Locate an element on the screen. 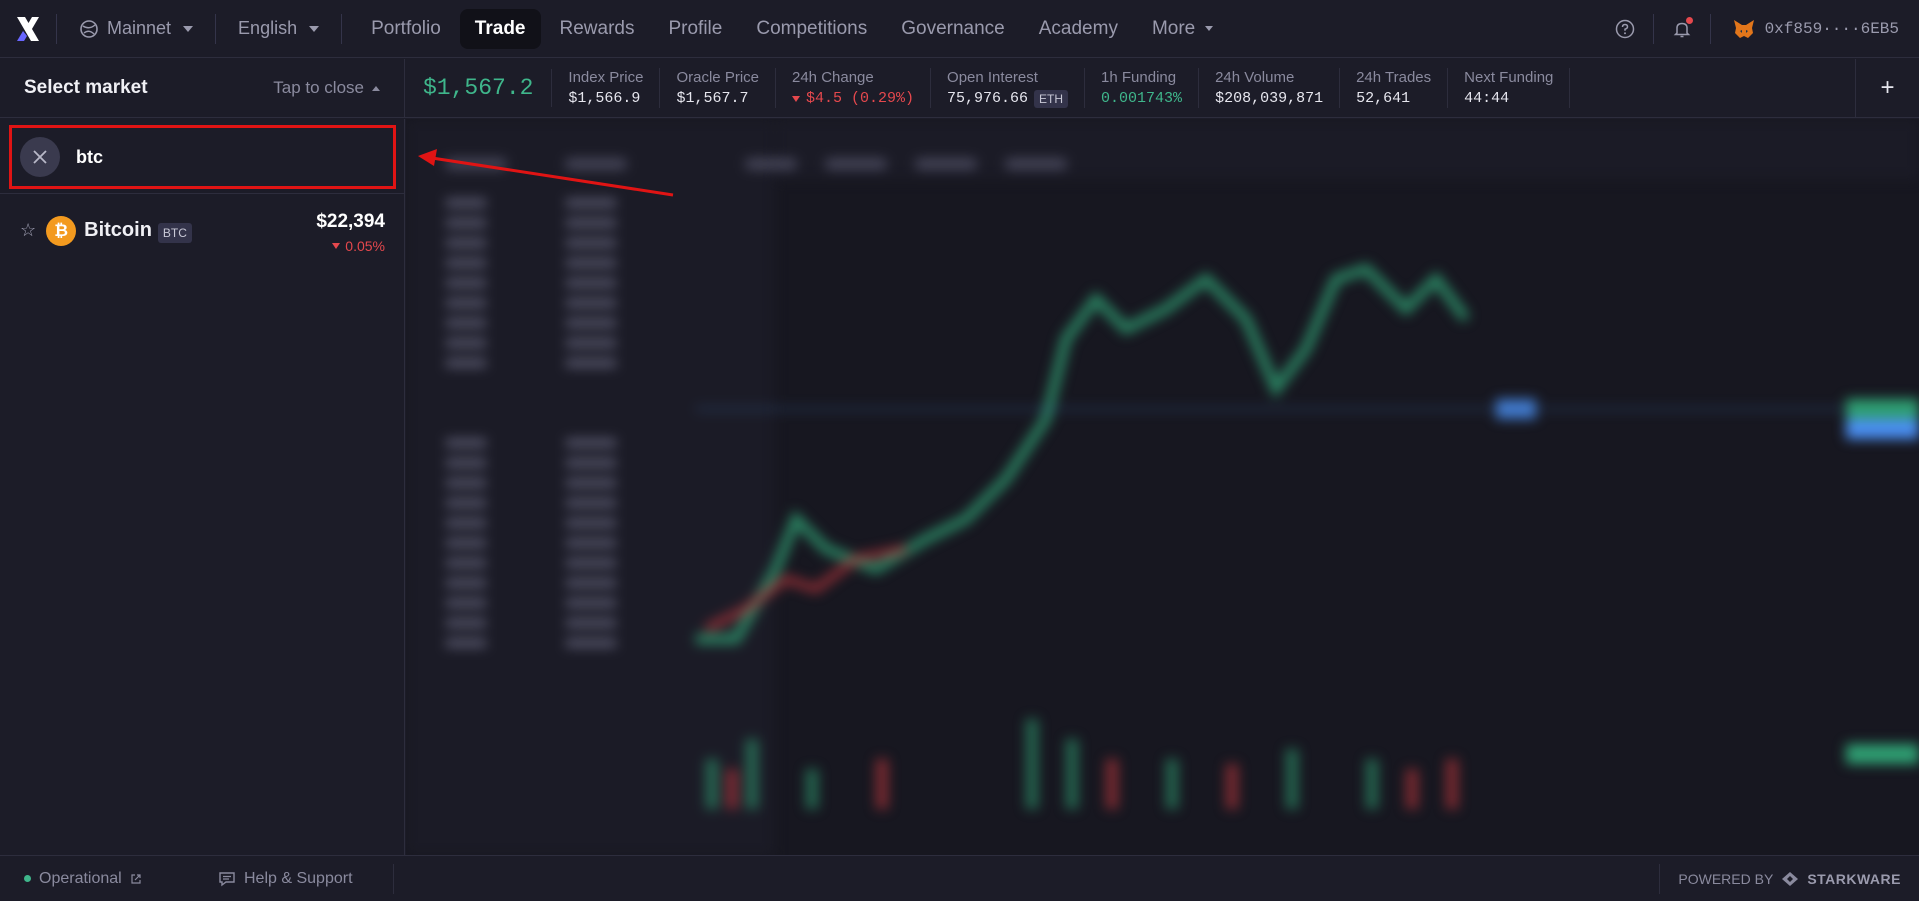  nav-link-profile: Profile is located at coordinates (695, 29).